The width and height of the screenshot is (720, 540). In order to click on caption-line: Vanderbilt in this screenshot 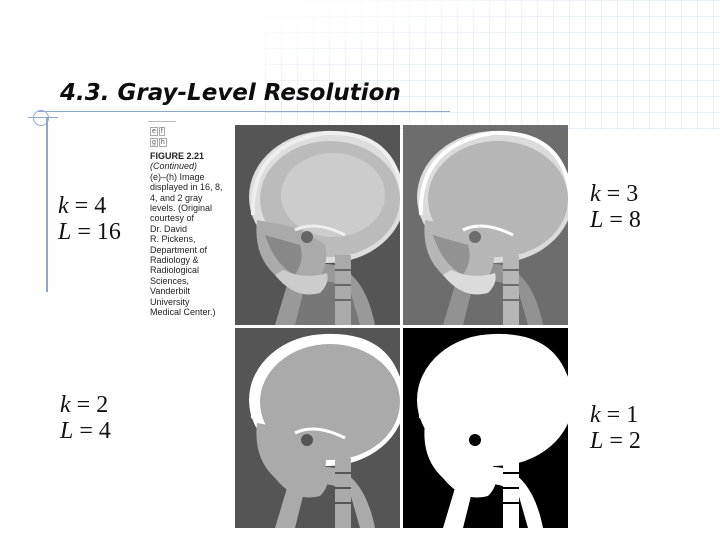, I will do `click(170, 291)`.